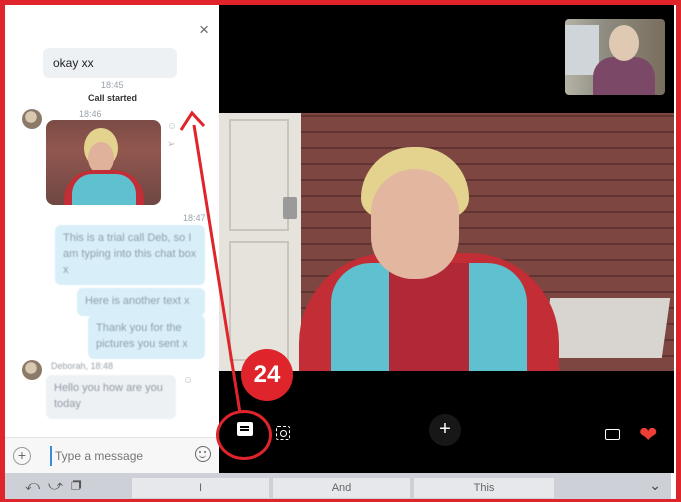 This screenshot has height=502, width=681. Describe the element at coordinates (203, 454) in the screenshot. I see `emoji-icon` at that location.